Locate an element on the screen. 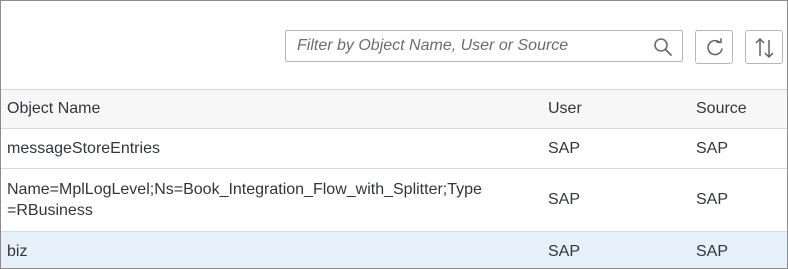 This screenshot has width=788, height=269. refresh-icon is located at coordinates (715, 47).